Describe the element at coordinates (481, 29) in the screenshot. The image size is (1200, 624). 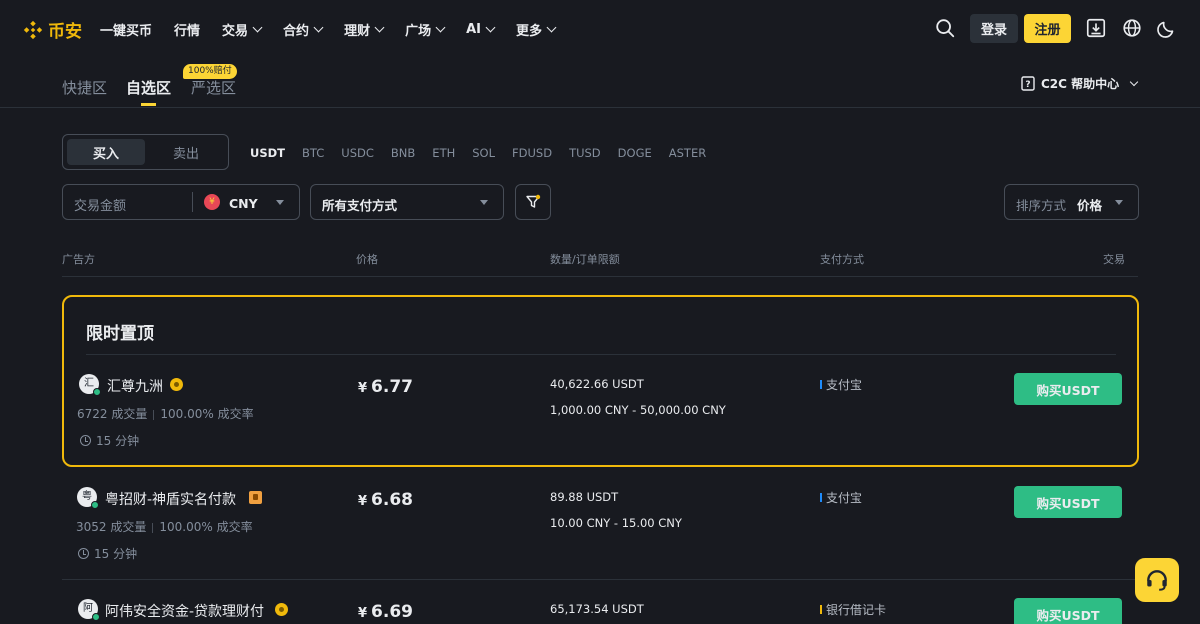
I see `nav-item-ai: AI` at that location.